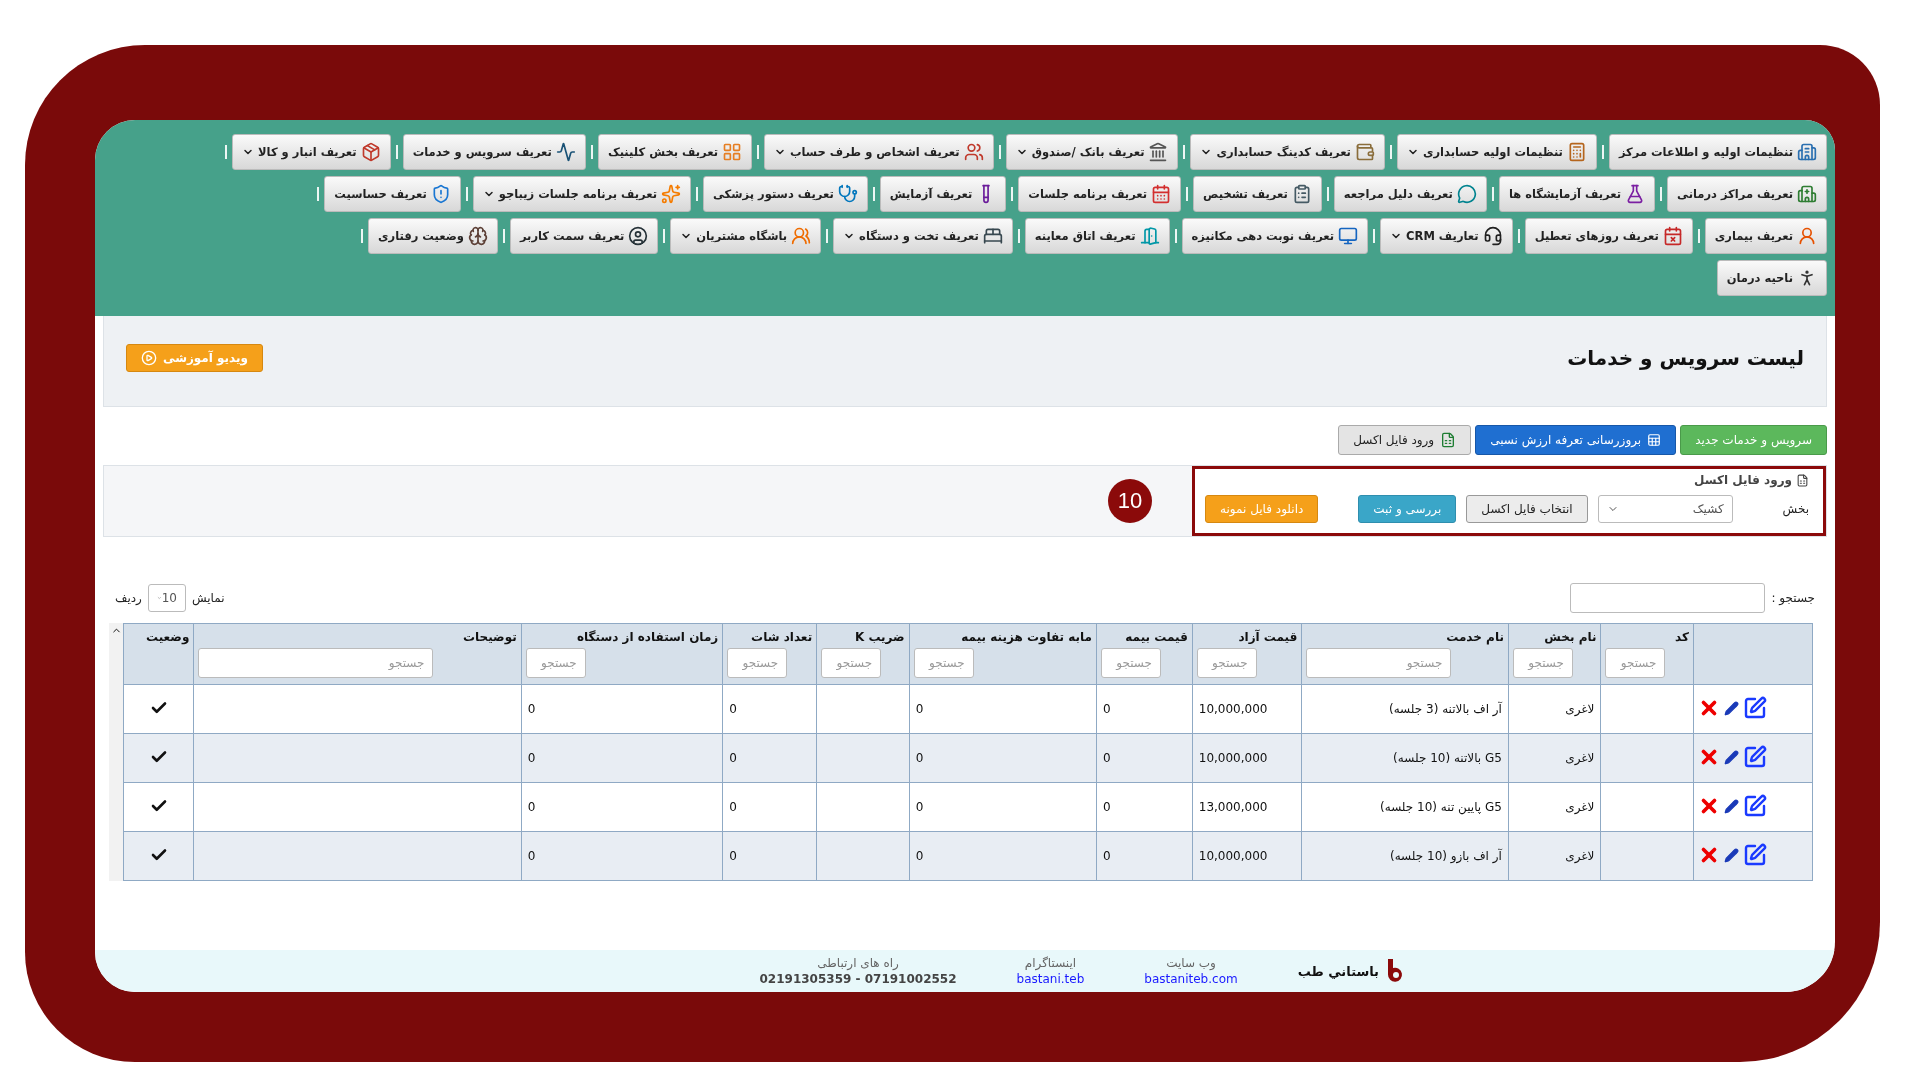  What do you see at coordinates (785, 194) in the screenshot?
I see `menu-item: تعریف دستور پزشکی` at bounding box center [785, 194].